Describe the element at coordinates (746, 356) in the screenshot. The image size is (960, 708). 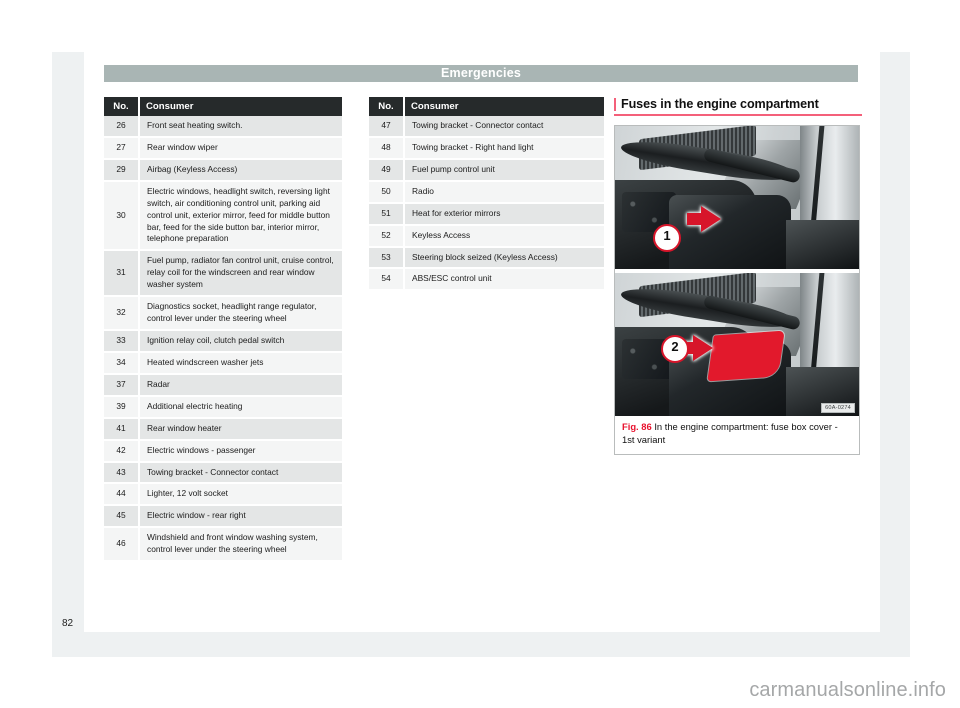
I see `photo-cover-flap` at that location.